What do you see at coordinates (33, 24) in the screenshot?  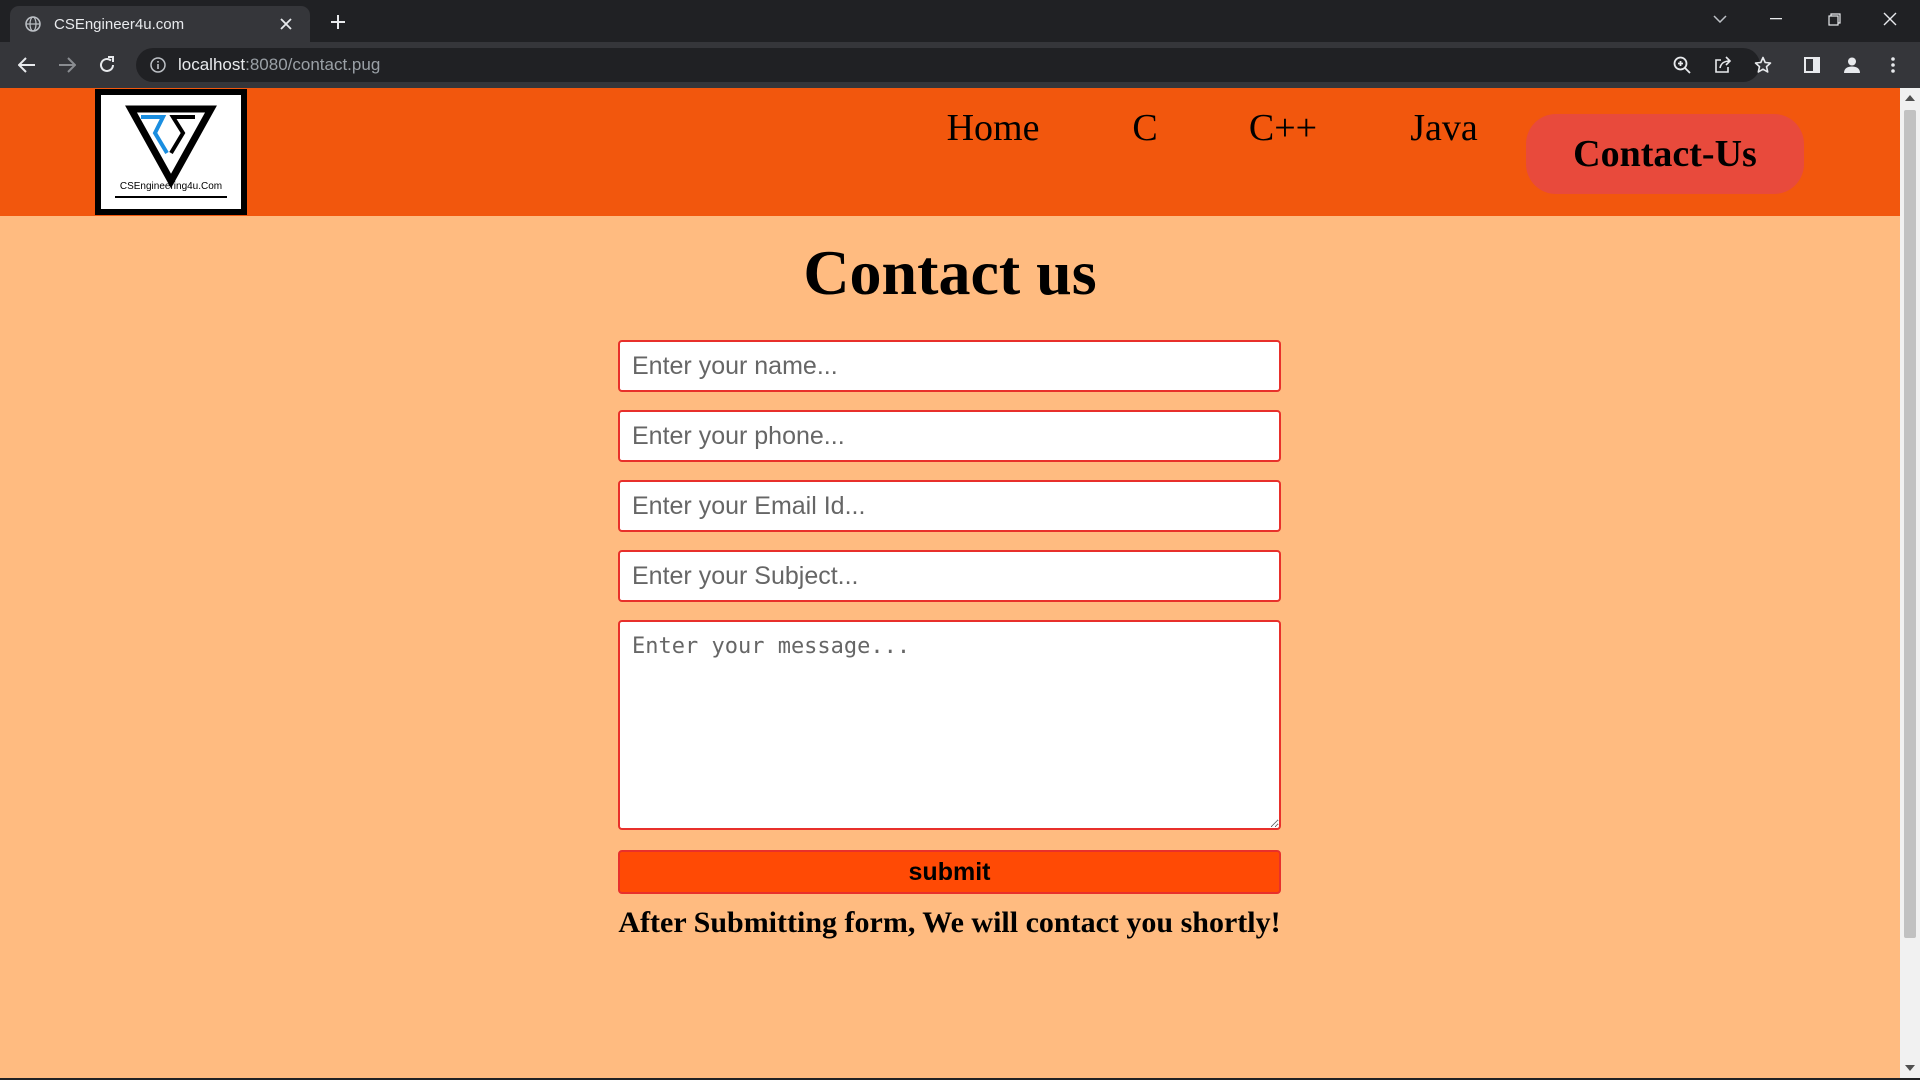 I see `globe-icon` at bounding box center [33, 24].